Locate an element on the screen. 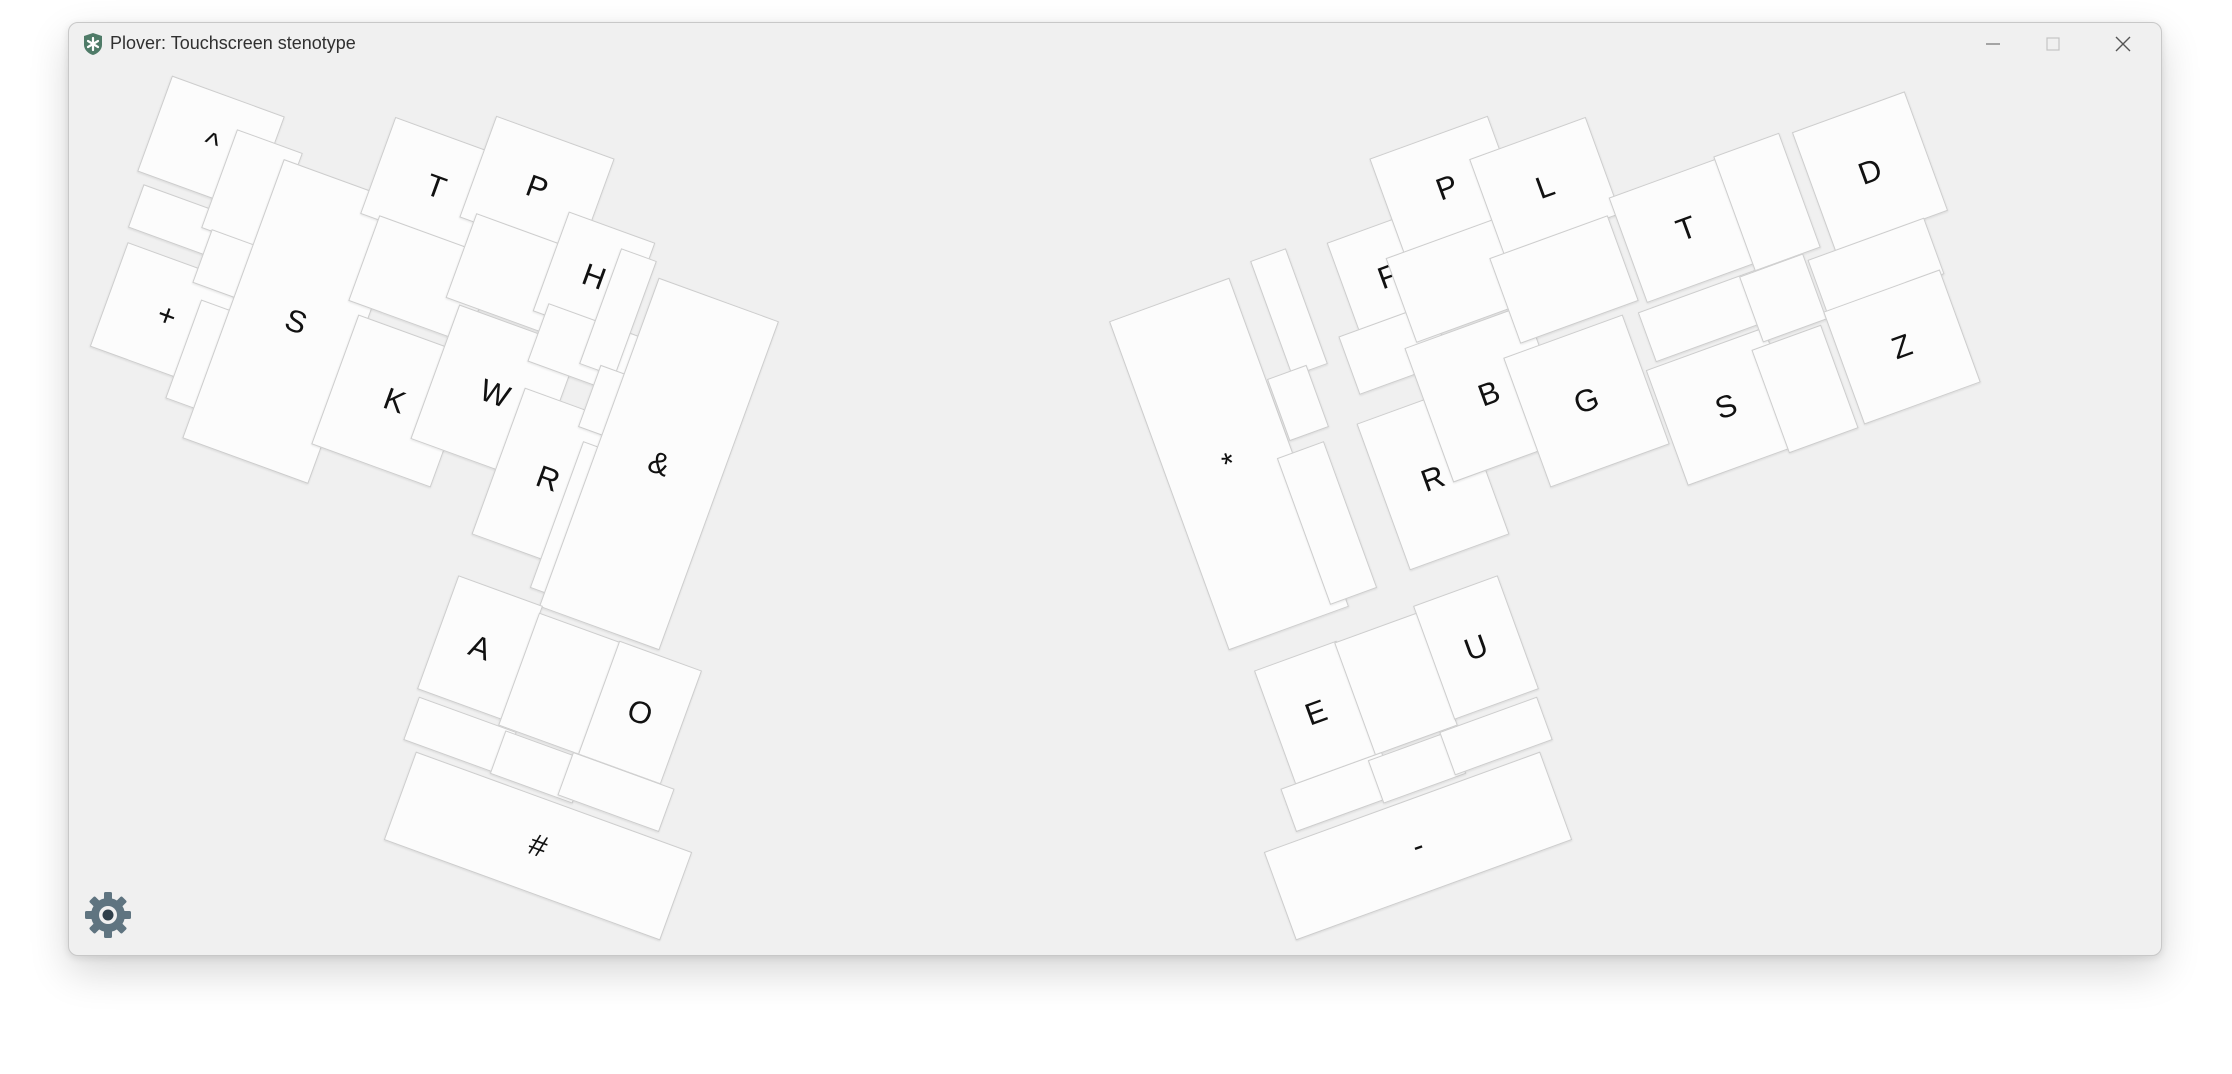 Image resolution: width=2232 pixels, height=1074 pixels. title-bar: Plover: Touchscreen stenotype is located at coordinates (1115, 44).